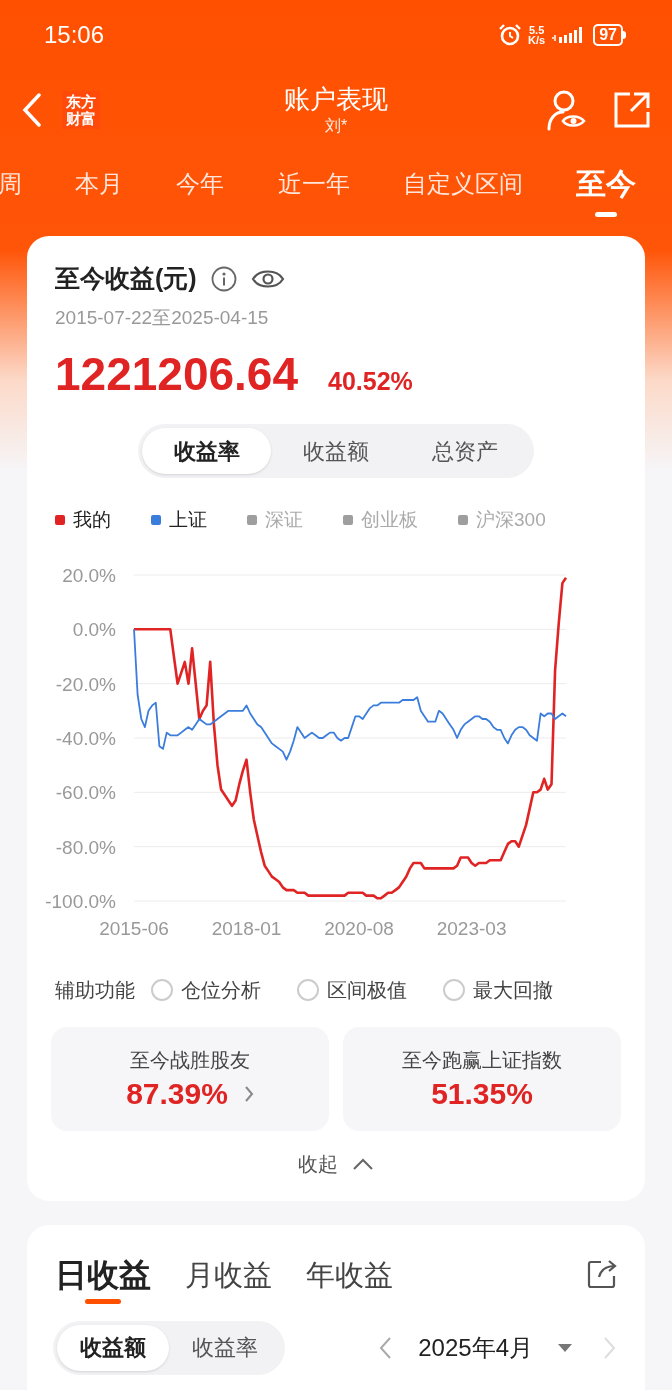  Describe the element at coordinates (370, 381) in the screenshot. I see `profit-rate: 40.52%` at that location.